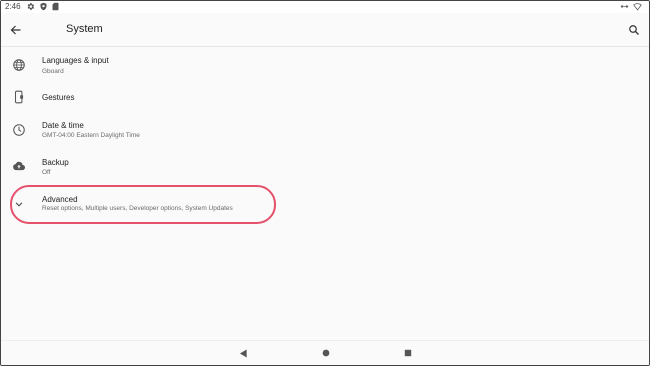 This screenshot has height=366, width=650. Describe the element at coordinates (325, 30) in the screenshot. I see `app-bar: System` at that location.